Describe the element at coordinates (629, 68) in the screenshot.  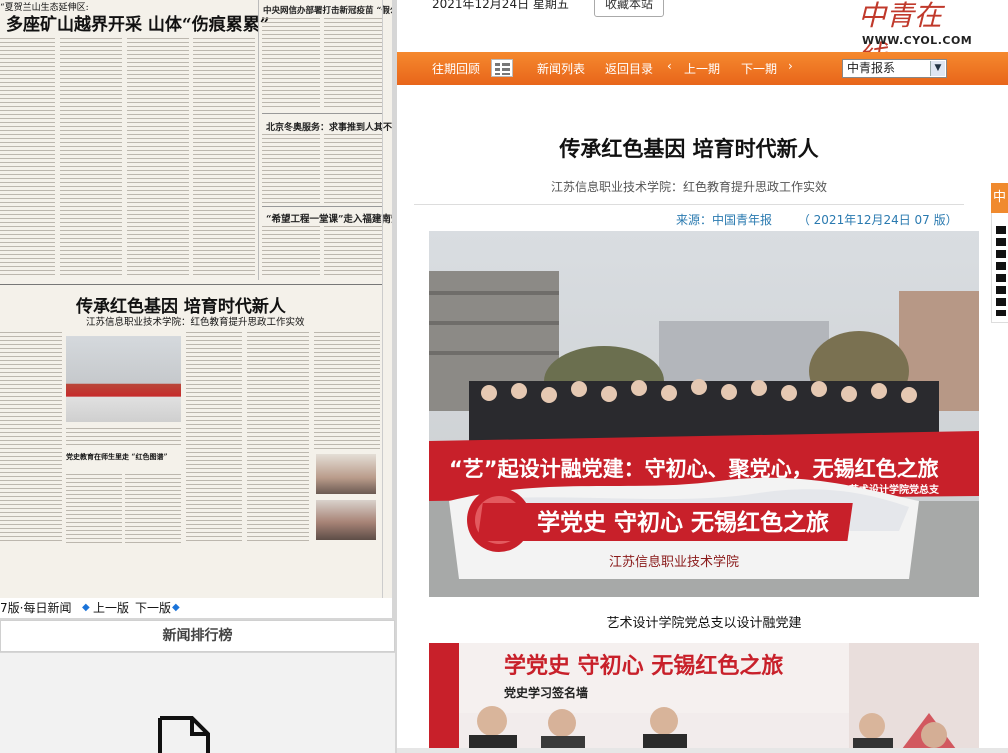
I see `nav-back-to-index: 返回目录` at that location.